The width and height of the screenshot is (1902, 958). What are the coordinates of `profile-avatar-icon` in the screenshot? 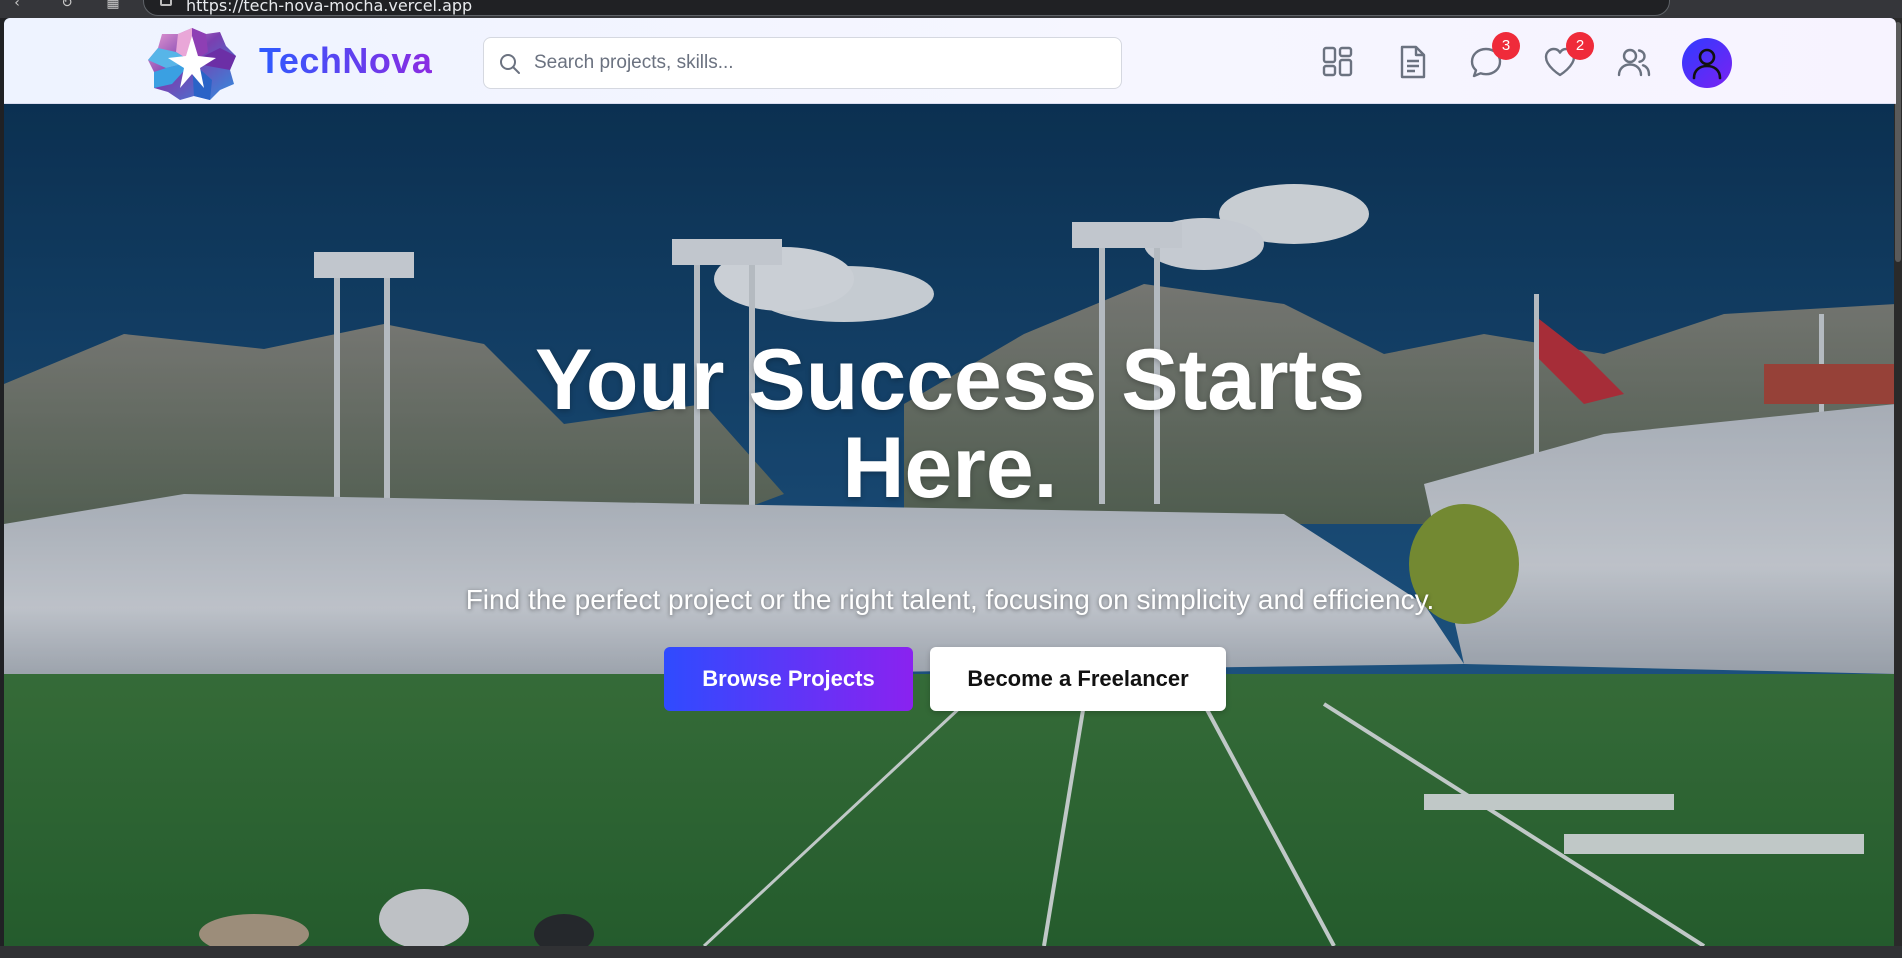 It's located at (1707, 64).